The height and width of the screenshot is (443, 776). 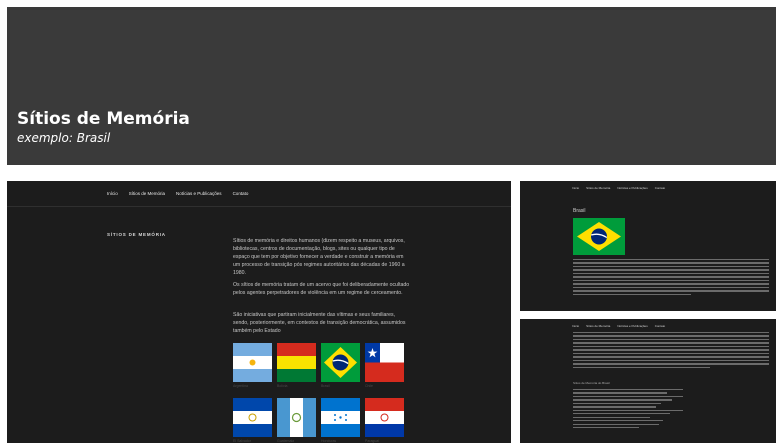 What do you see at coordinates (591, 383) in the screenshot?
I see `memory-sites-list-title: Sítios de Memória do Brasil` at bounding box center [591, 383].